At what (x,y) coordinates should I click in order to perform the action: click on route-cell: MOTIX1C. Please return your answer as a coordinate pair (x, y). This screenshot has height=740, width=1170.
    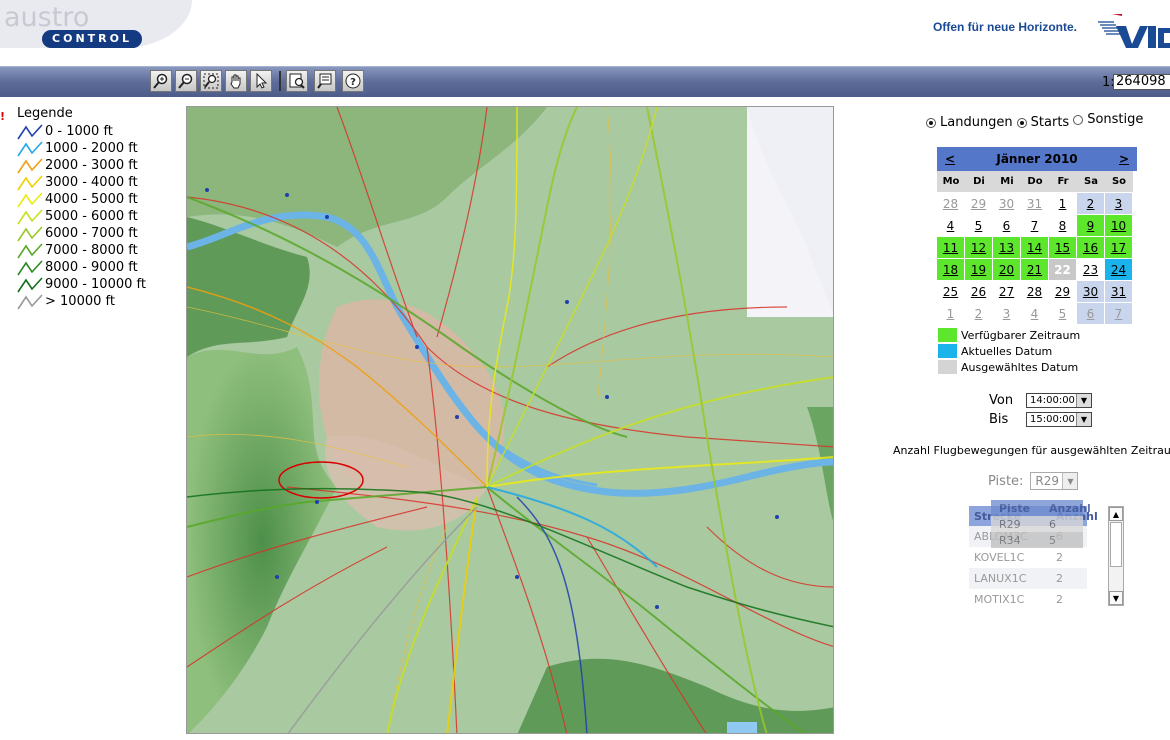
    Looking at the image, I should click on (999, 599).